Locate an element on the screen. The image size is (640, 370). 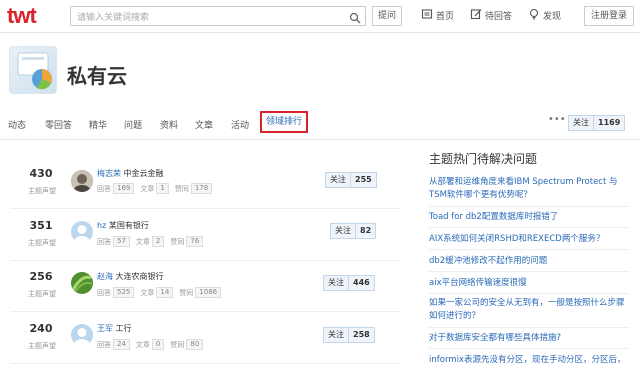
user-name: 赵海 大连农商银行 is located at coordinates (130, 276).